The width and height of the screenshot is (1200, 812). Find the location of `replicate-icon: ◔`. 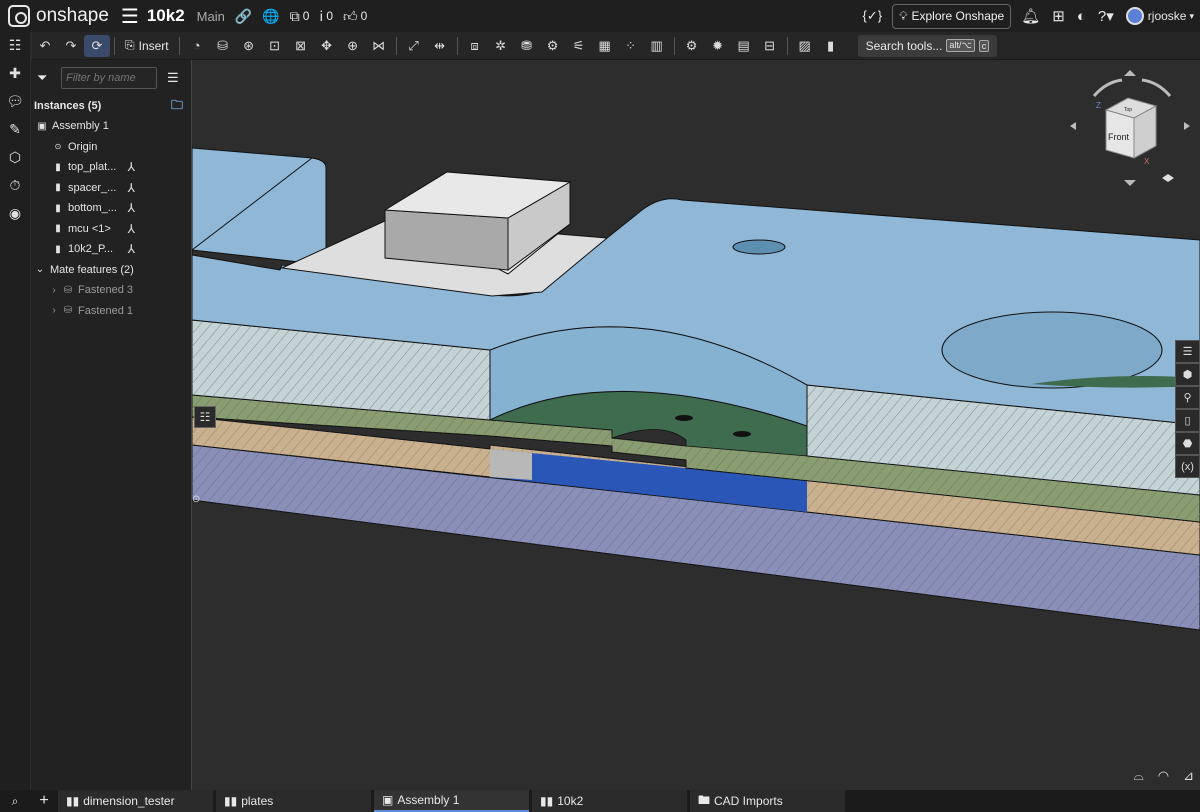

replicate-icon: ◔ is located at coordinates (197, 46).